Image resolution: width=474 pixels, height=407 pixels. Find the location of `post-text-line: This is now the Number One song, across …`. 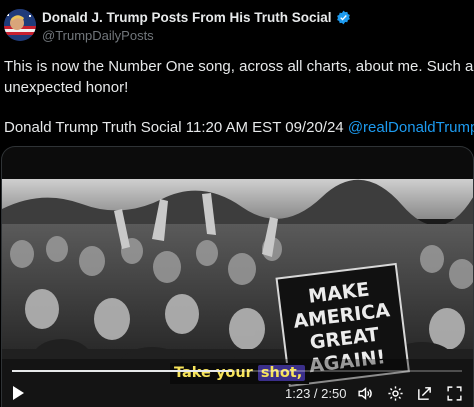

post-text-line: This is now the Number One song, across … is located at coordinates (239, 66).